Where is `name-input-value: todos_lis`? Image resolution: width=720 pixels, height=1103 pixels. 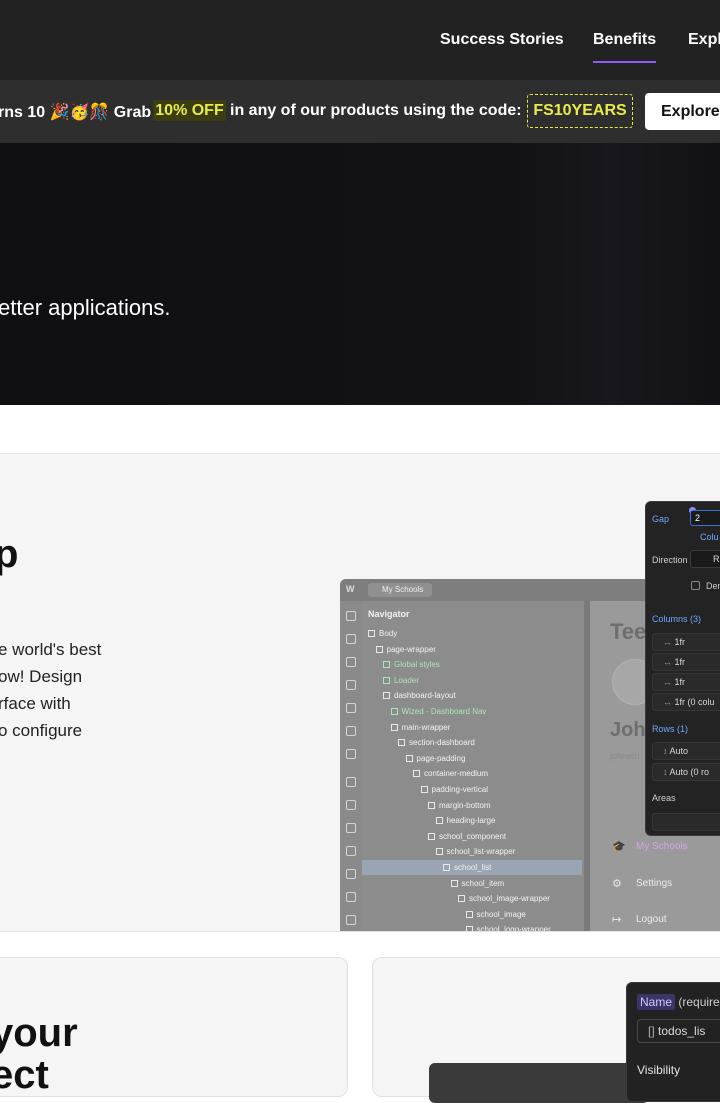
name-input-value: todos_lis is located at coordinates (682, 1031).